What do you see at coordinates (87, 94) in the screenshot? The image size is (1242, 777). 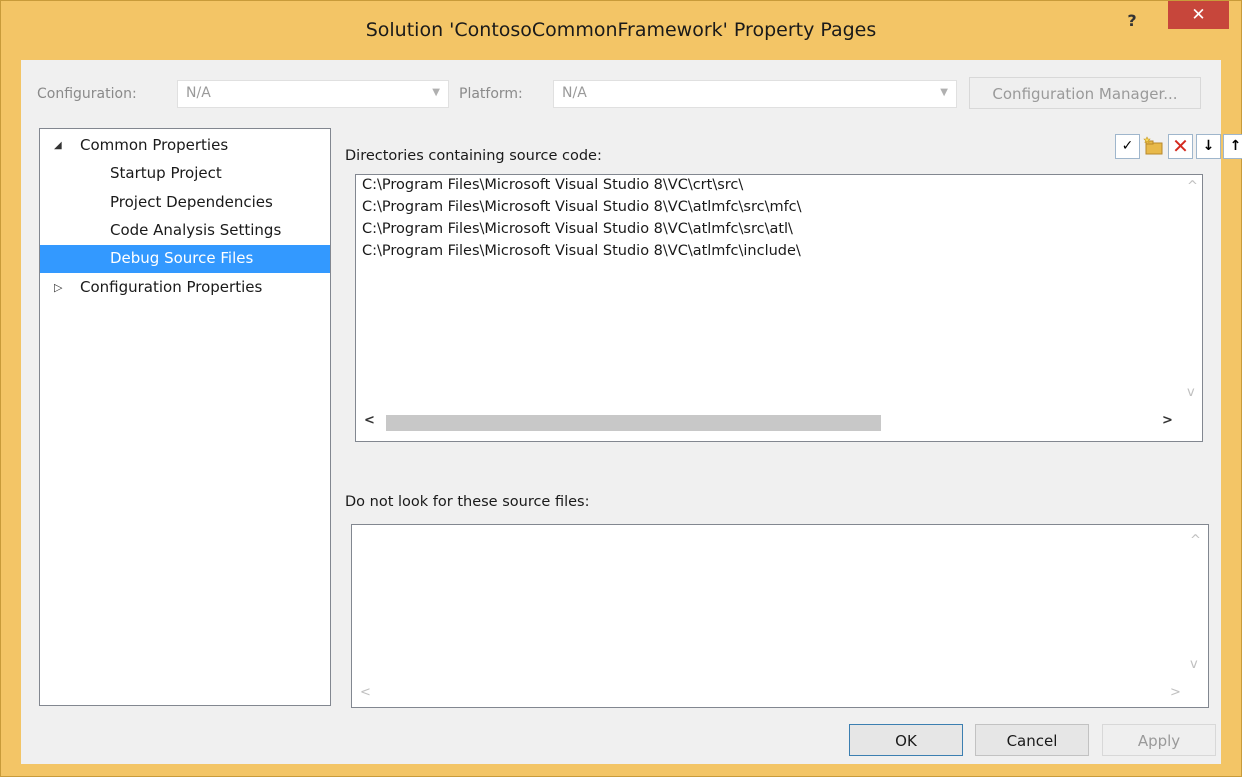 I see `configuration-label: Configuration:` at bounding box center [87, 94].